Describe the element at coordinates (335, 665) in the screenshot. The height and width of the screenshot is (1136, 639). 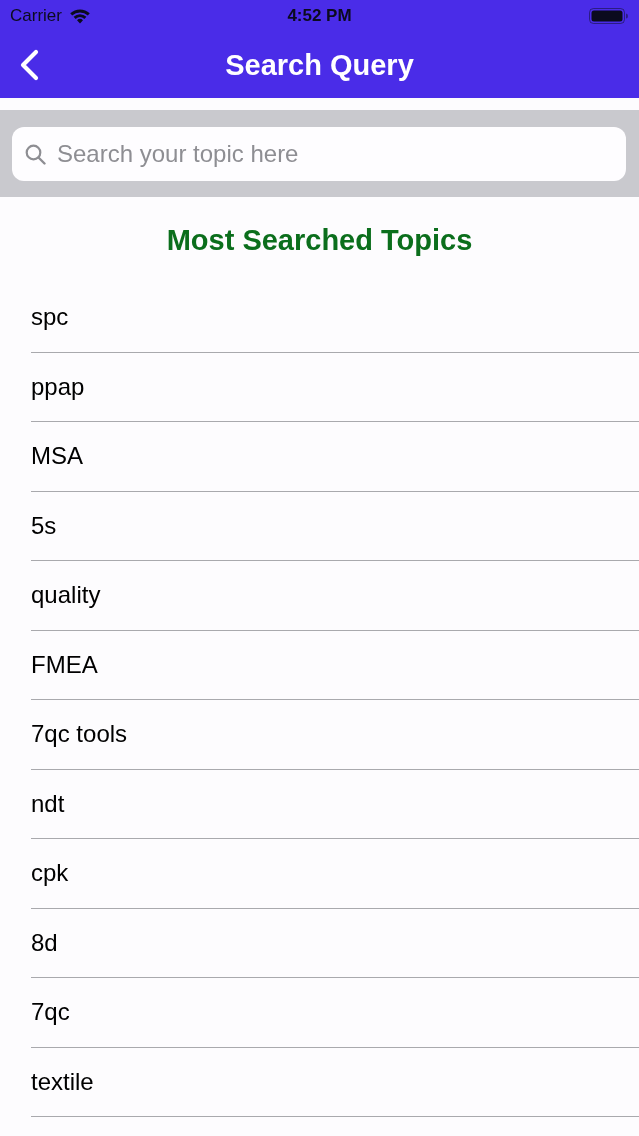
I see `topic-item: FMEA` at that location.